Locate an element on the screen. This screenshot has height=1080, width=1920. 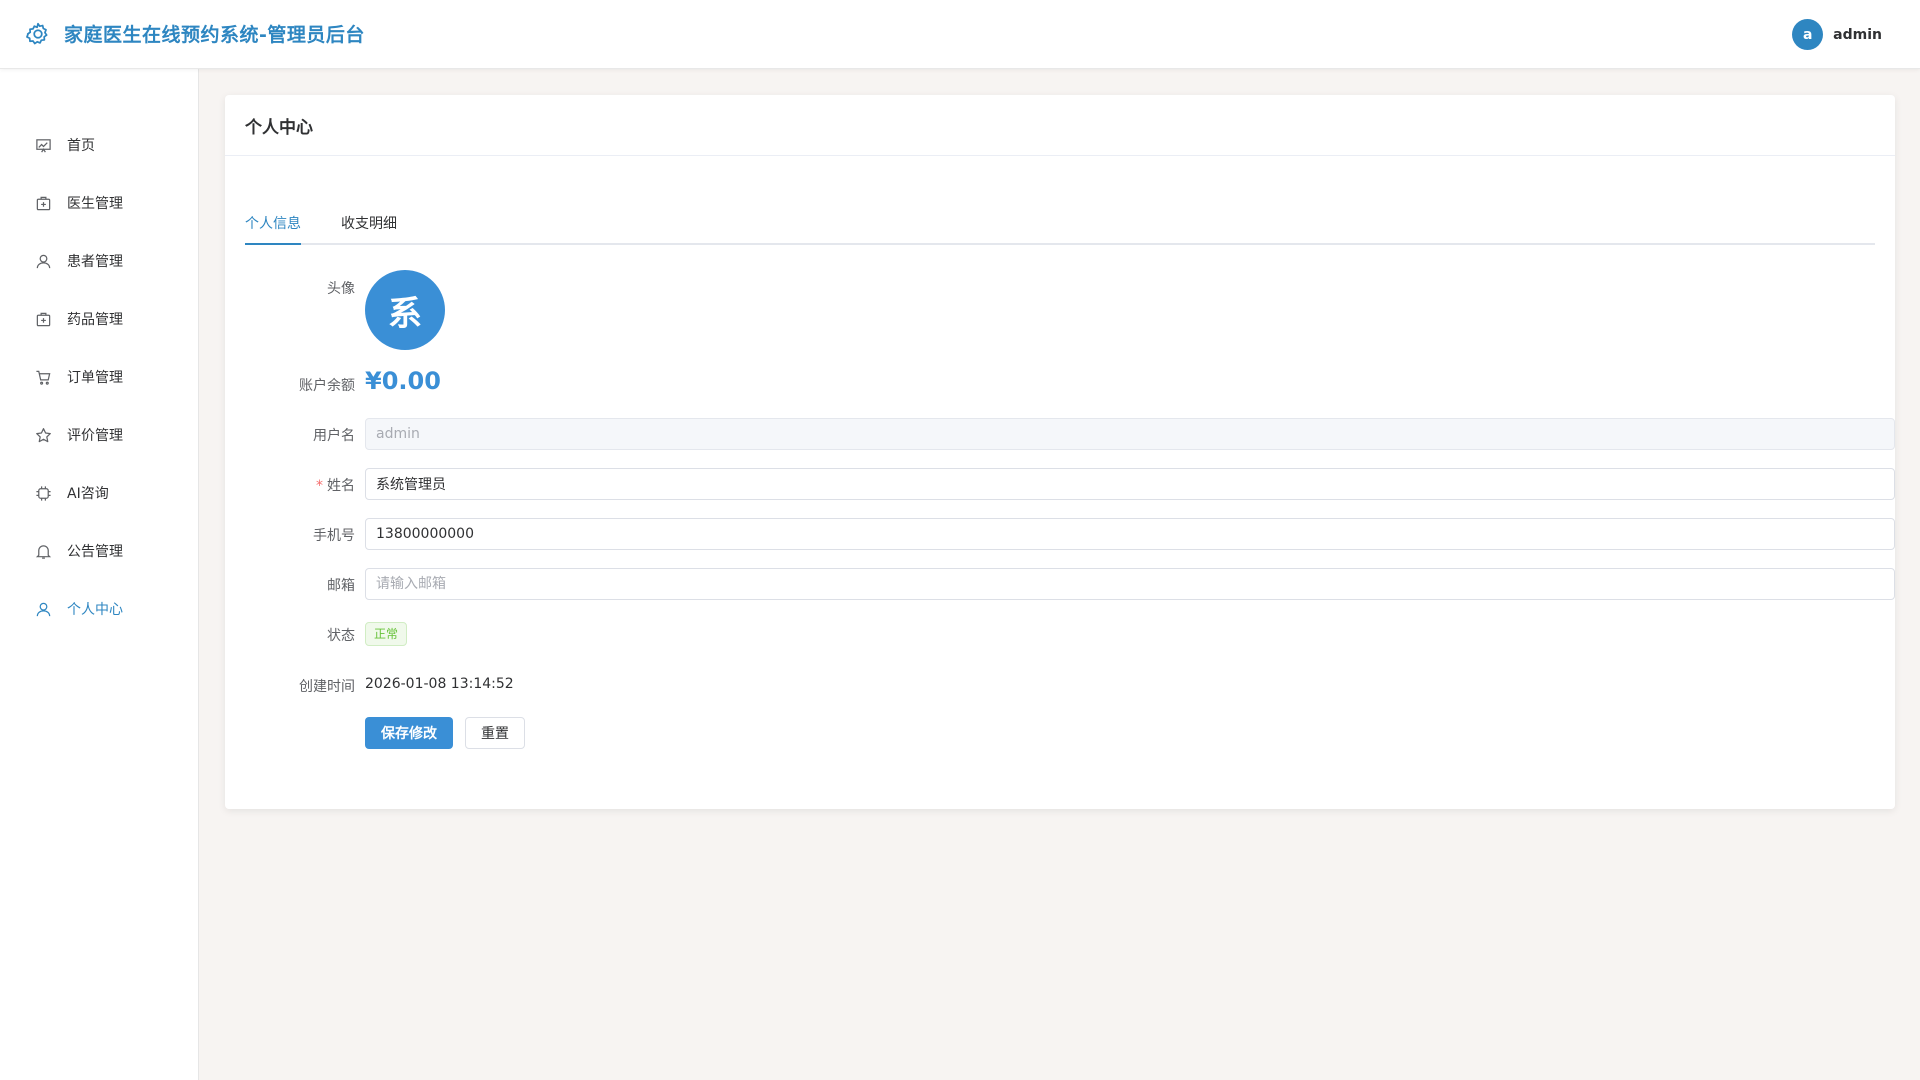
balance-label: 账户余额 is located at coordinates (327, 386).